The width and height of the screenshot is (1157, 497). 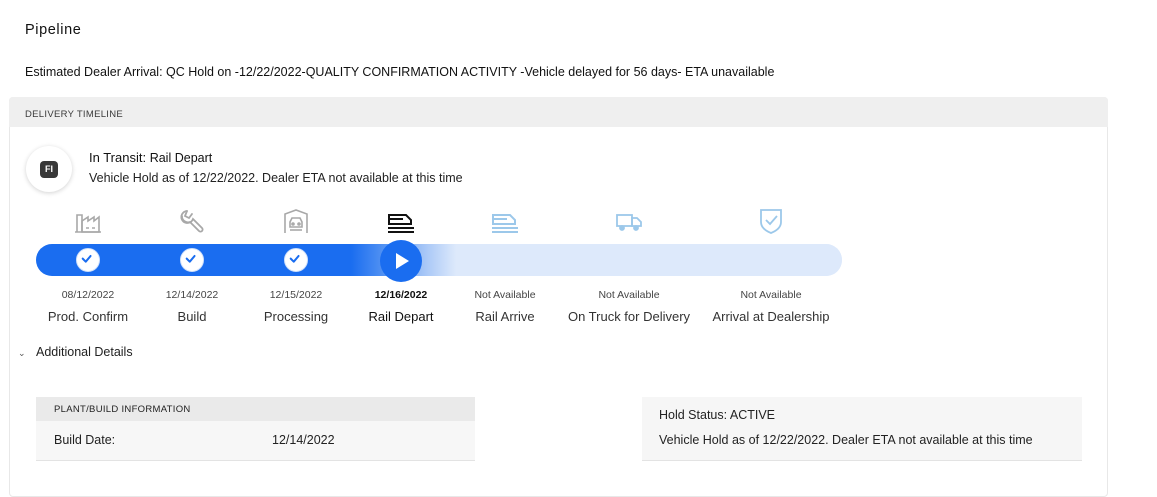 What do you see at coordinates (629, 222) in the screenshot?
I see `truck-icon` at bounding box center [629, 222].